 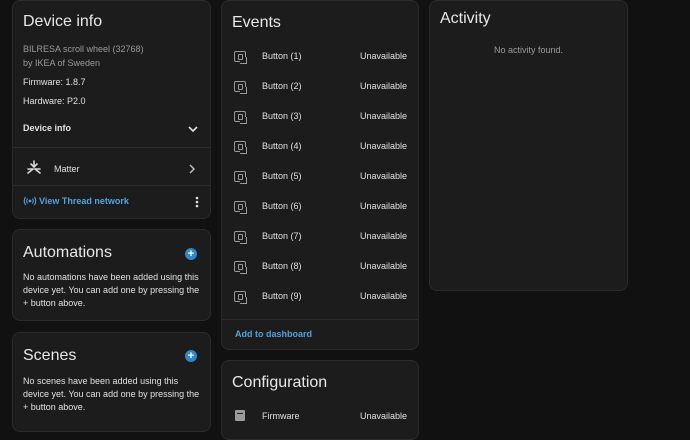 What do you see at coordinates (62, 63) in the screenshot?
I see `device-manufacturer: by IKEA of Sweden` at bounding box center [62, 63].